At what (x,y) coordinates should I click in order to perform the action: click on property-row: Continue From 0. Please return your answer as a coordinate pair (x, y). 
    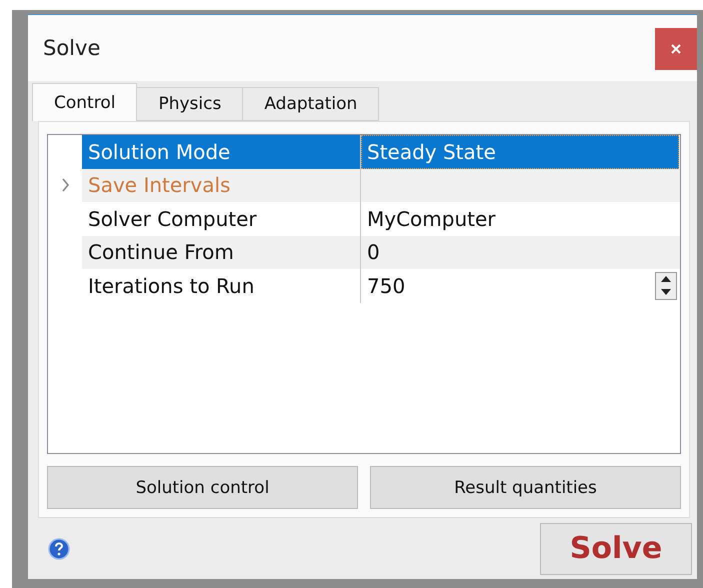
    Looking at the image, I should click on (381, 252).